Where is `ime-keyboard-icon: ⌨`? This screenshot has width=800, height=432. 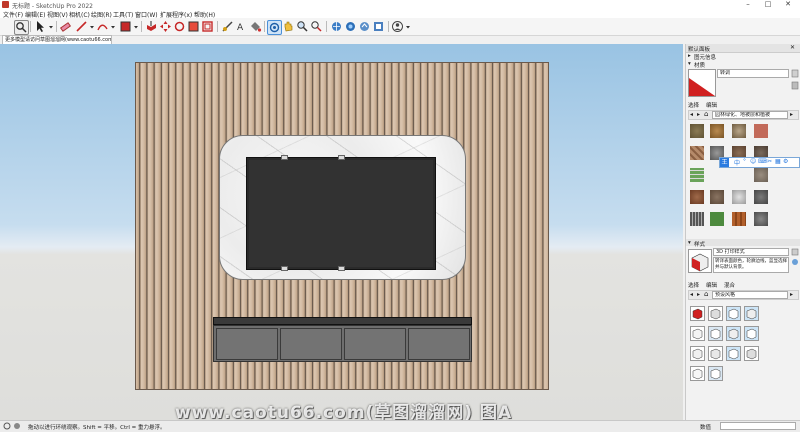 ime-keyboard-icon: ⌨ is located at coordinates (762, 161).